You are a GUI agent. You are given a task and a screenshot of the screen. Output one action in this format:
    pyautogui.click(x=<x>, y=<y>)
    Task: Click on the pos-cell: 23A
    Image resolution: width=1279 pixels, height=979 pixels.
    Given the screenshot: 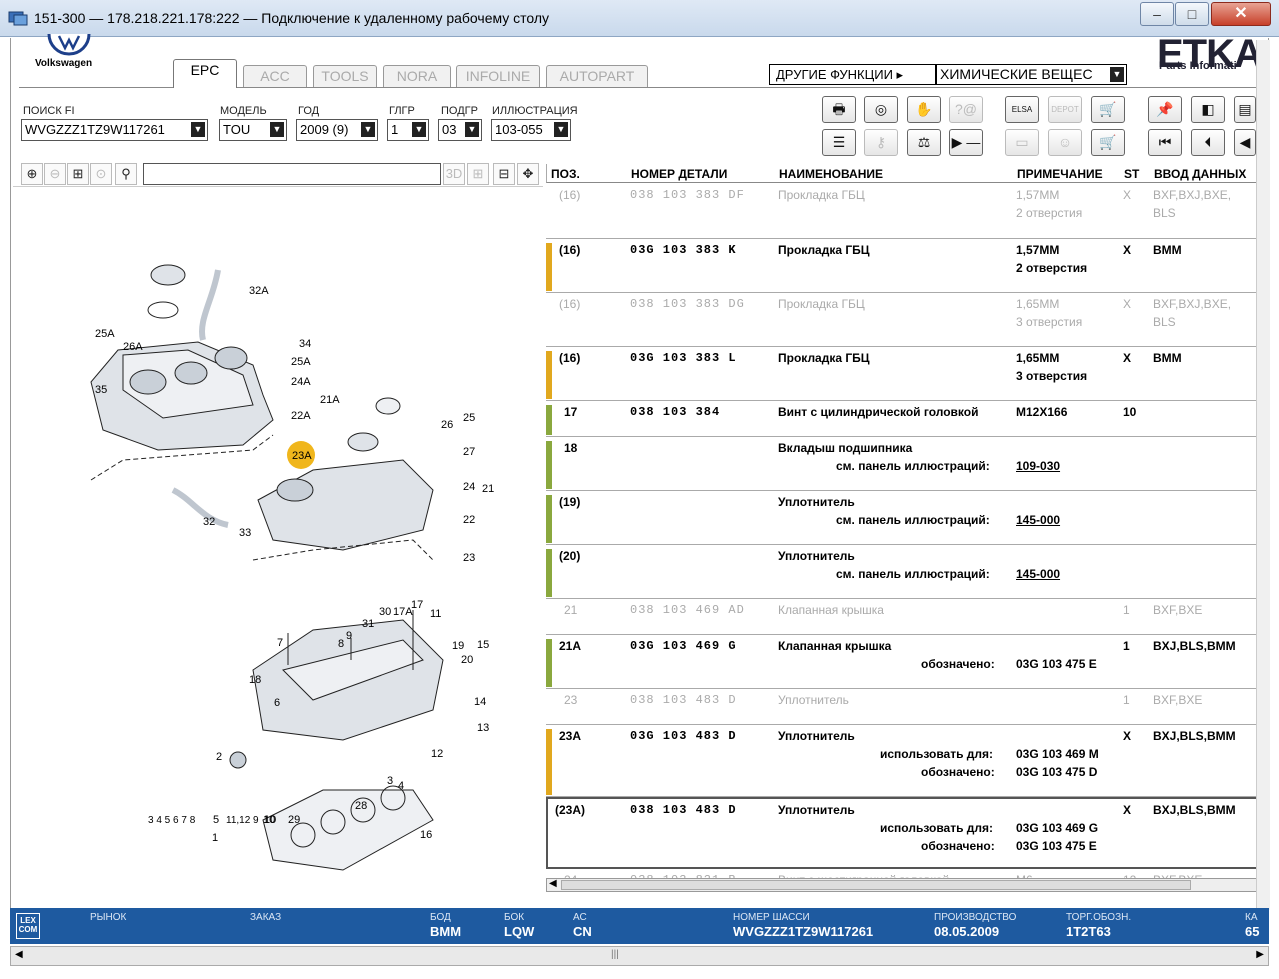 What is the action you would take?
    pyautogui.click(x=570, y=736)
    